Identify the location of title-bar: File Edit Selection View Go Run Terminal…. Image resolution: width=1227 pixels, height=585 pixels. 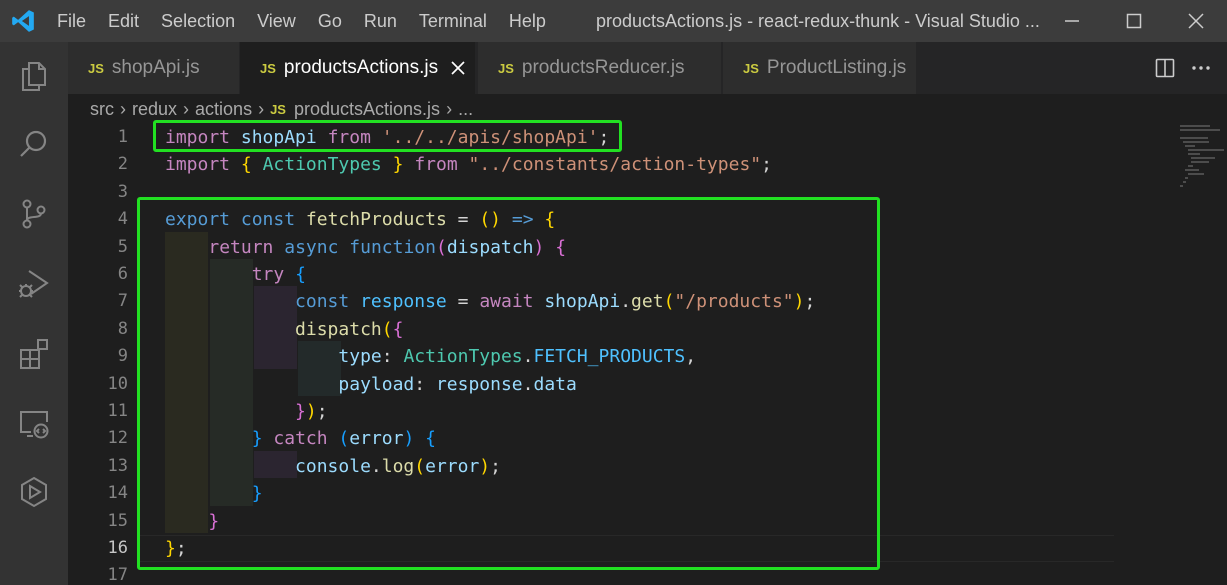
(613, 21).